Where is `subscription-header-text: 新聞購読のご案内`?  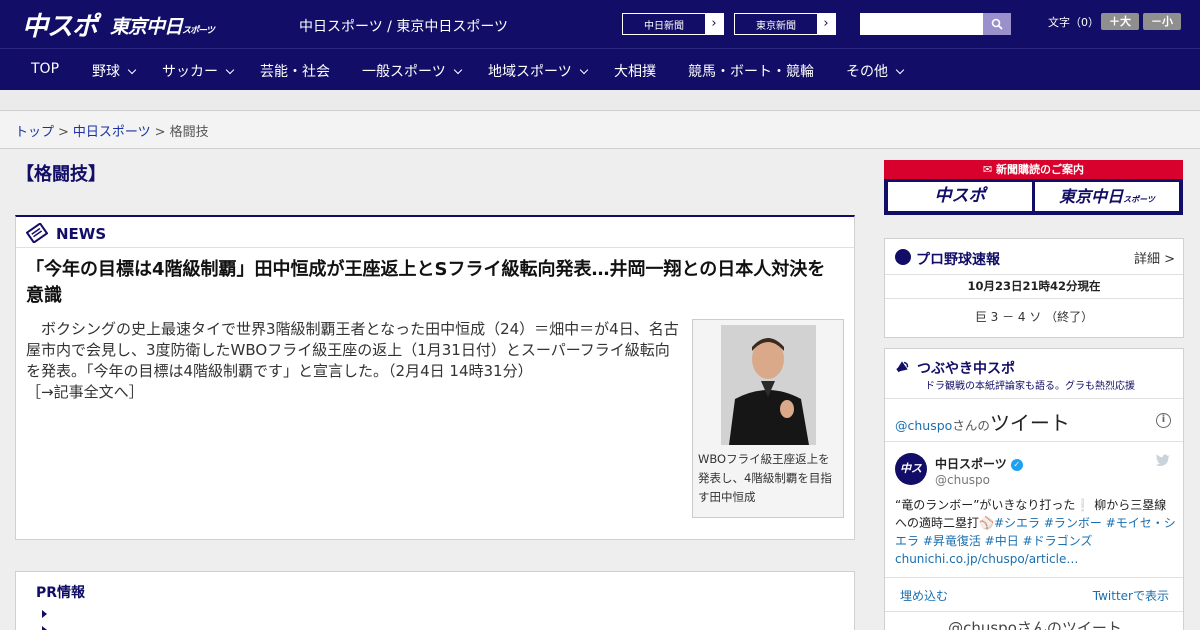 subscription-header-text: 新聞購読のご案内 is located at coordinates (1040, 169).